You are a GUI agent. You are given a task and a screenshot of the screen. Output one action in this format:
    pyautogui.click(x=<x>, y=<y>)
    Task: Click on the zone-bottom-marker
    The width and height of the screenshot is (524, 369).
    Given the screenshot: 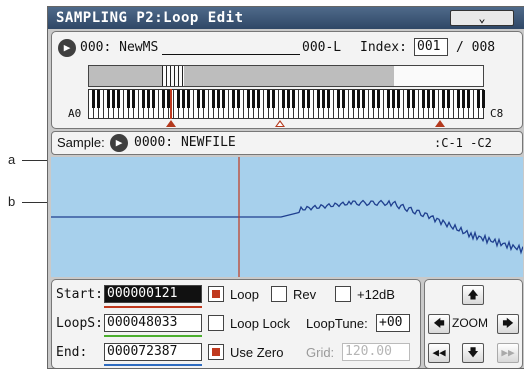 What is the action you would take?
    pyautogui.click(x=171, y=123)
    